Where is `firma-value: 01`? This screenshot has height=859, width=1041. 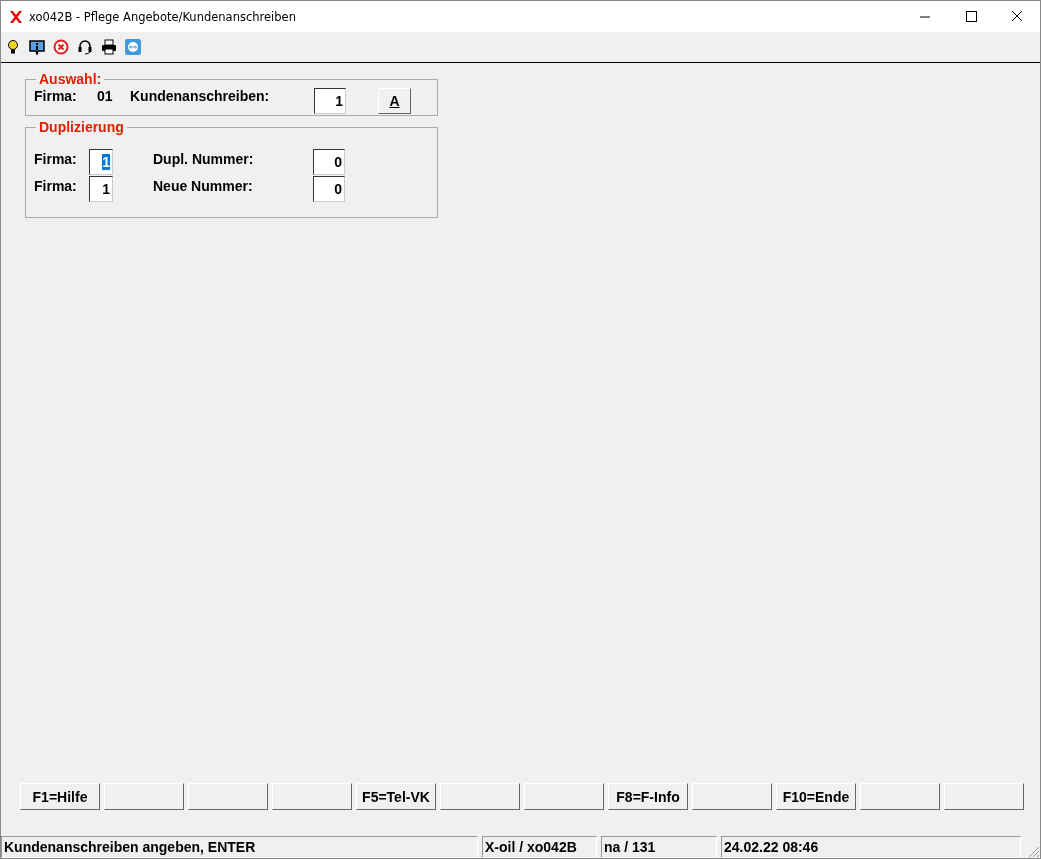 firma-value: 01 is located at coordinates (105, 96).